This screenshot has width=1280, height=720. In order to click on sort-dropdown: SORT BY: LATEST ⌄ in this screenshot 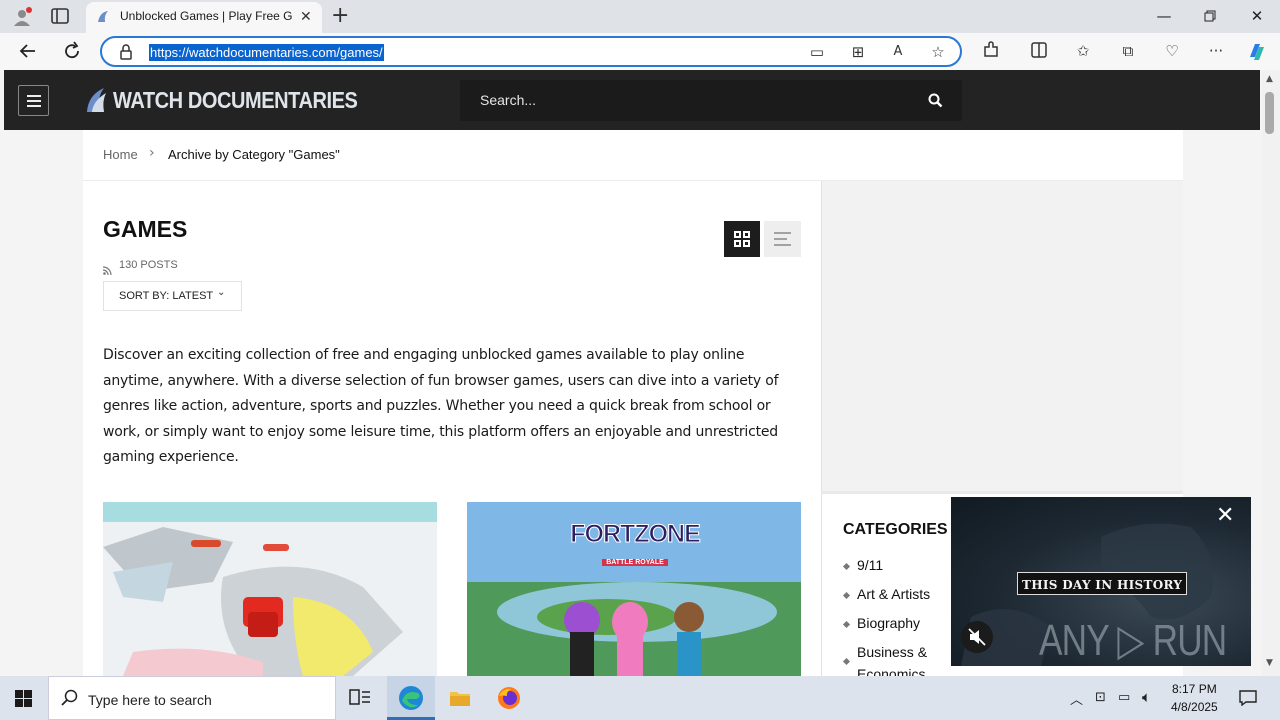, I will do `click(172, 296)`.